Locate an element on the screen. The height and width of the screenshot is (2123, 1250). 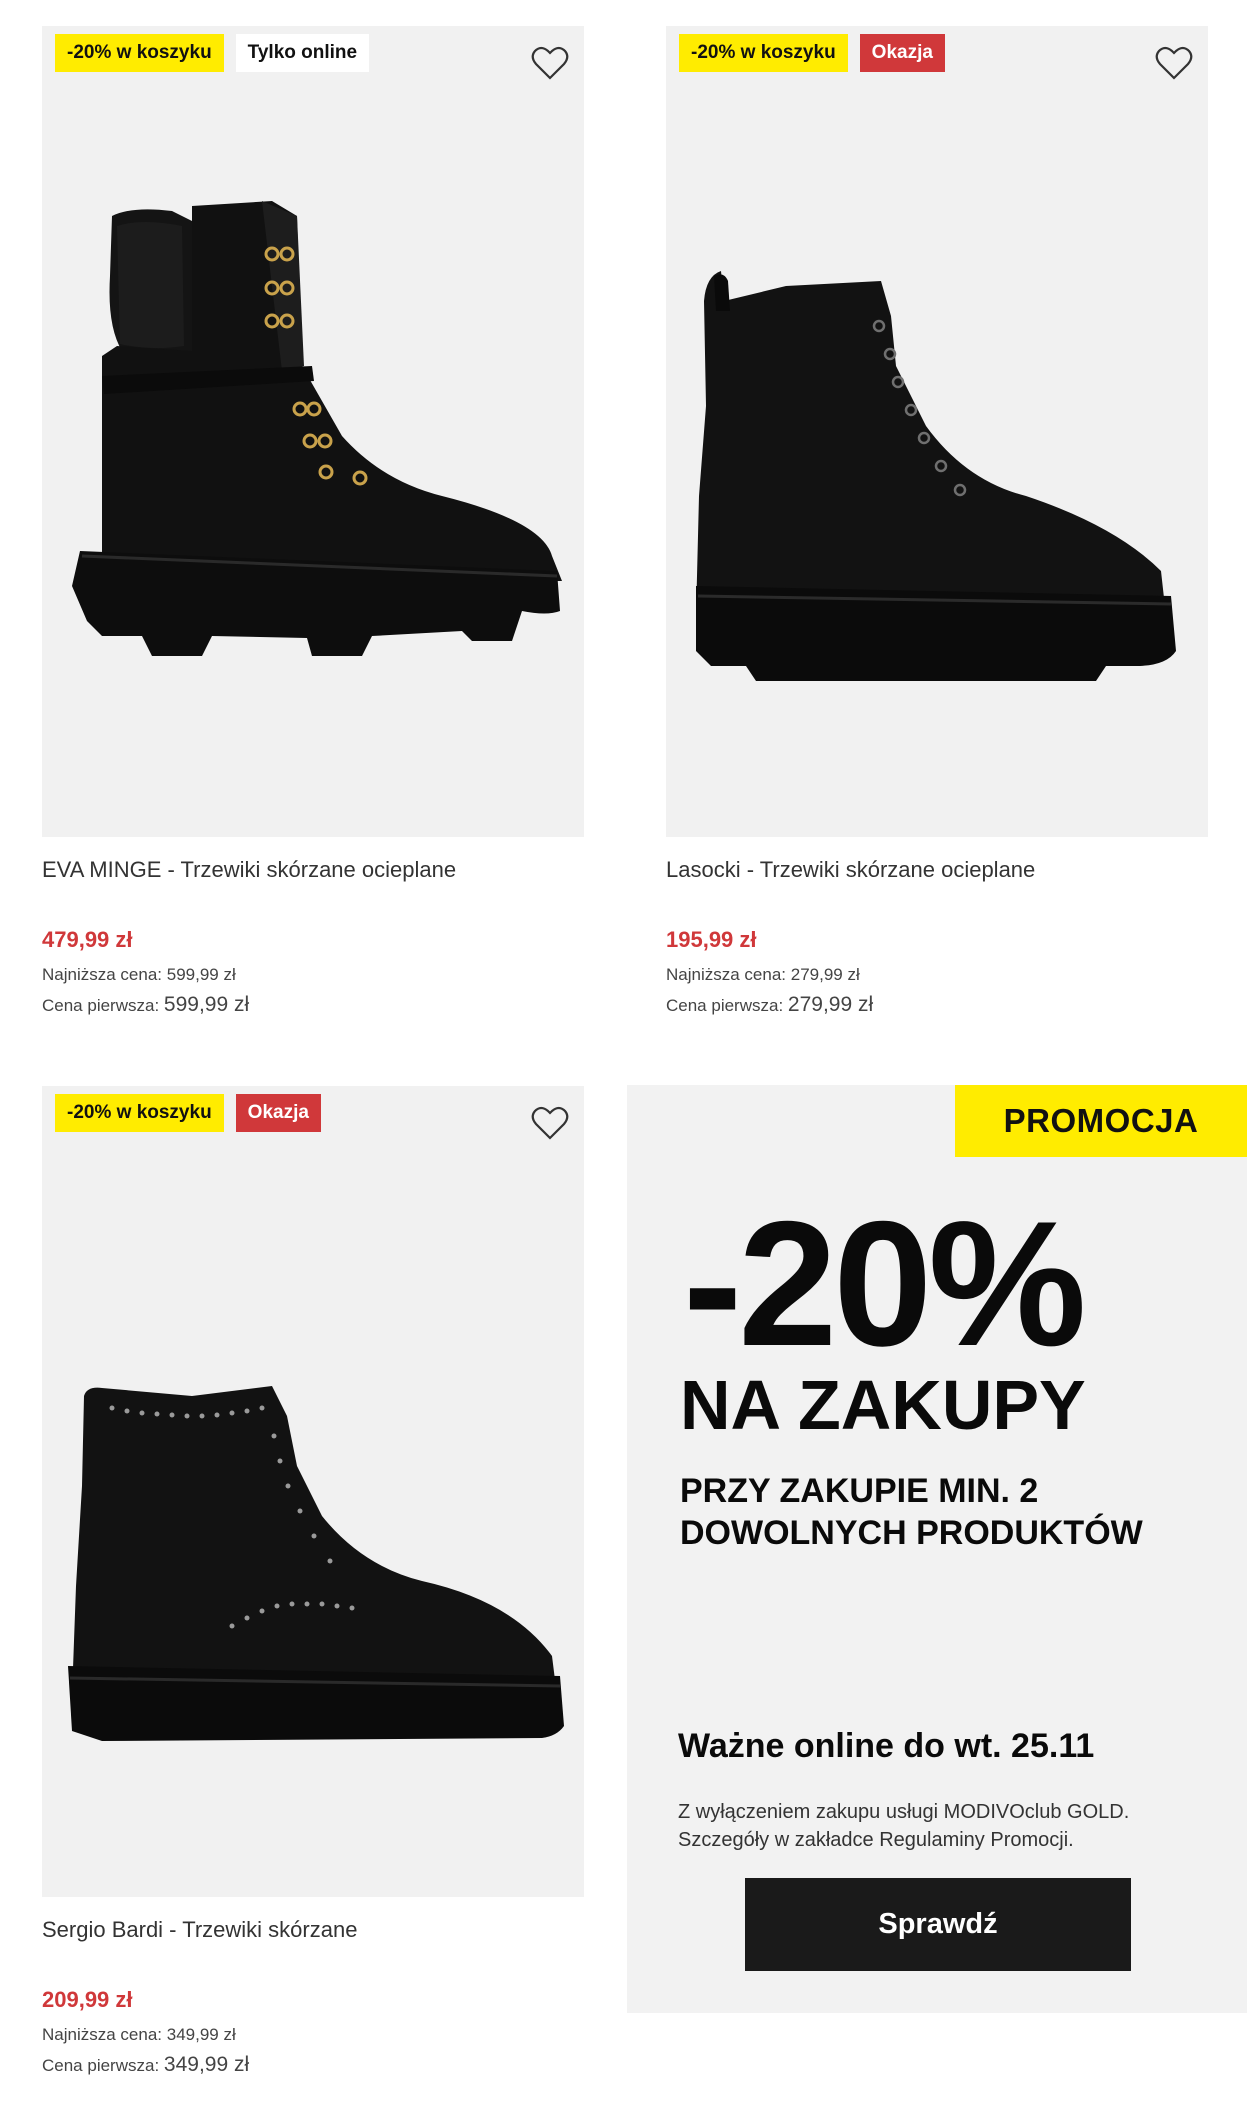
promo-subline: PRZY ZAKUPIE MIN. 2 DOWOLNYCH PRODUKTÓW is located at coordinates (911, 1512).